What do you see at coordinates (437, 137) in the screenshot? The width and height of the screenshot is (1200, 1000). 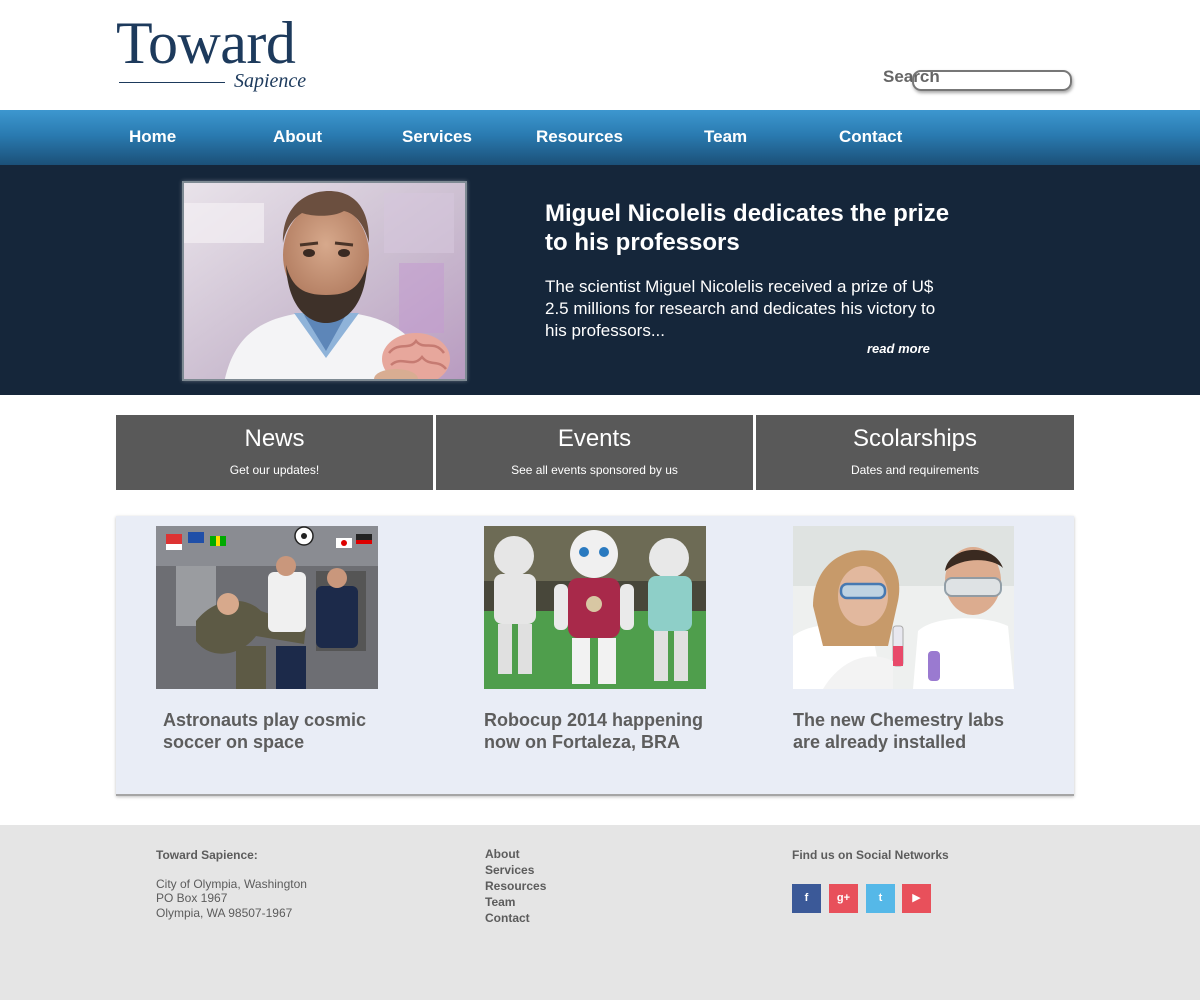 I see `nav-item-services: Services` at bounding box center [437, 137].